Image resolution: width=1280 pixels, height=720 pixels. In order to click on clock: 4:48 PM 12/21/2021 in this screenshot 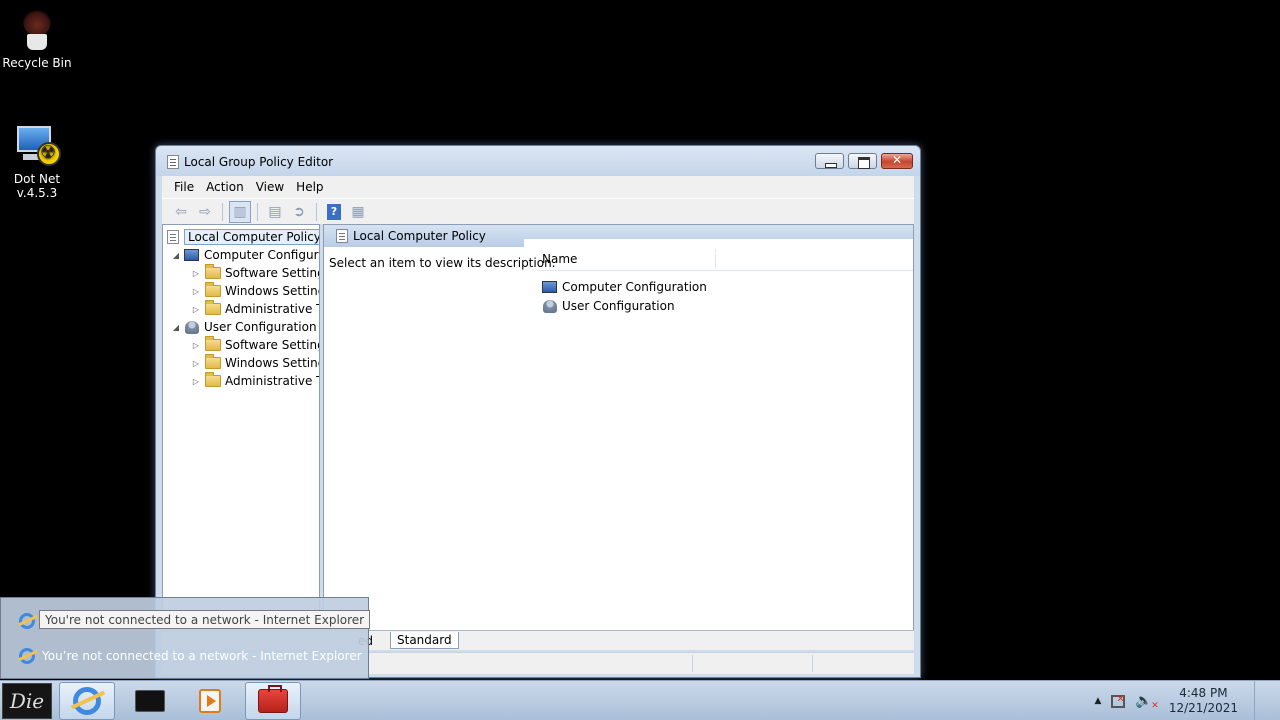, I will do `click(1203, 701)`.